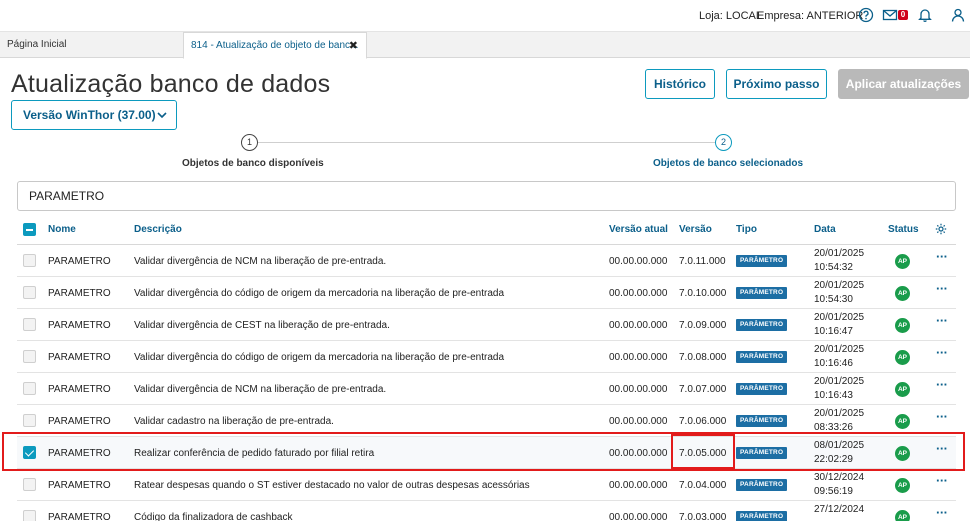 The image size is (970, 521). What do you see at coordinates (839, 445) in the screenshot?
I see `date-value: 08/01/2025` at bounding box center [839, 445].